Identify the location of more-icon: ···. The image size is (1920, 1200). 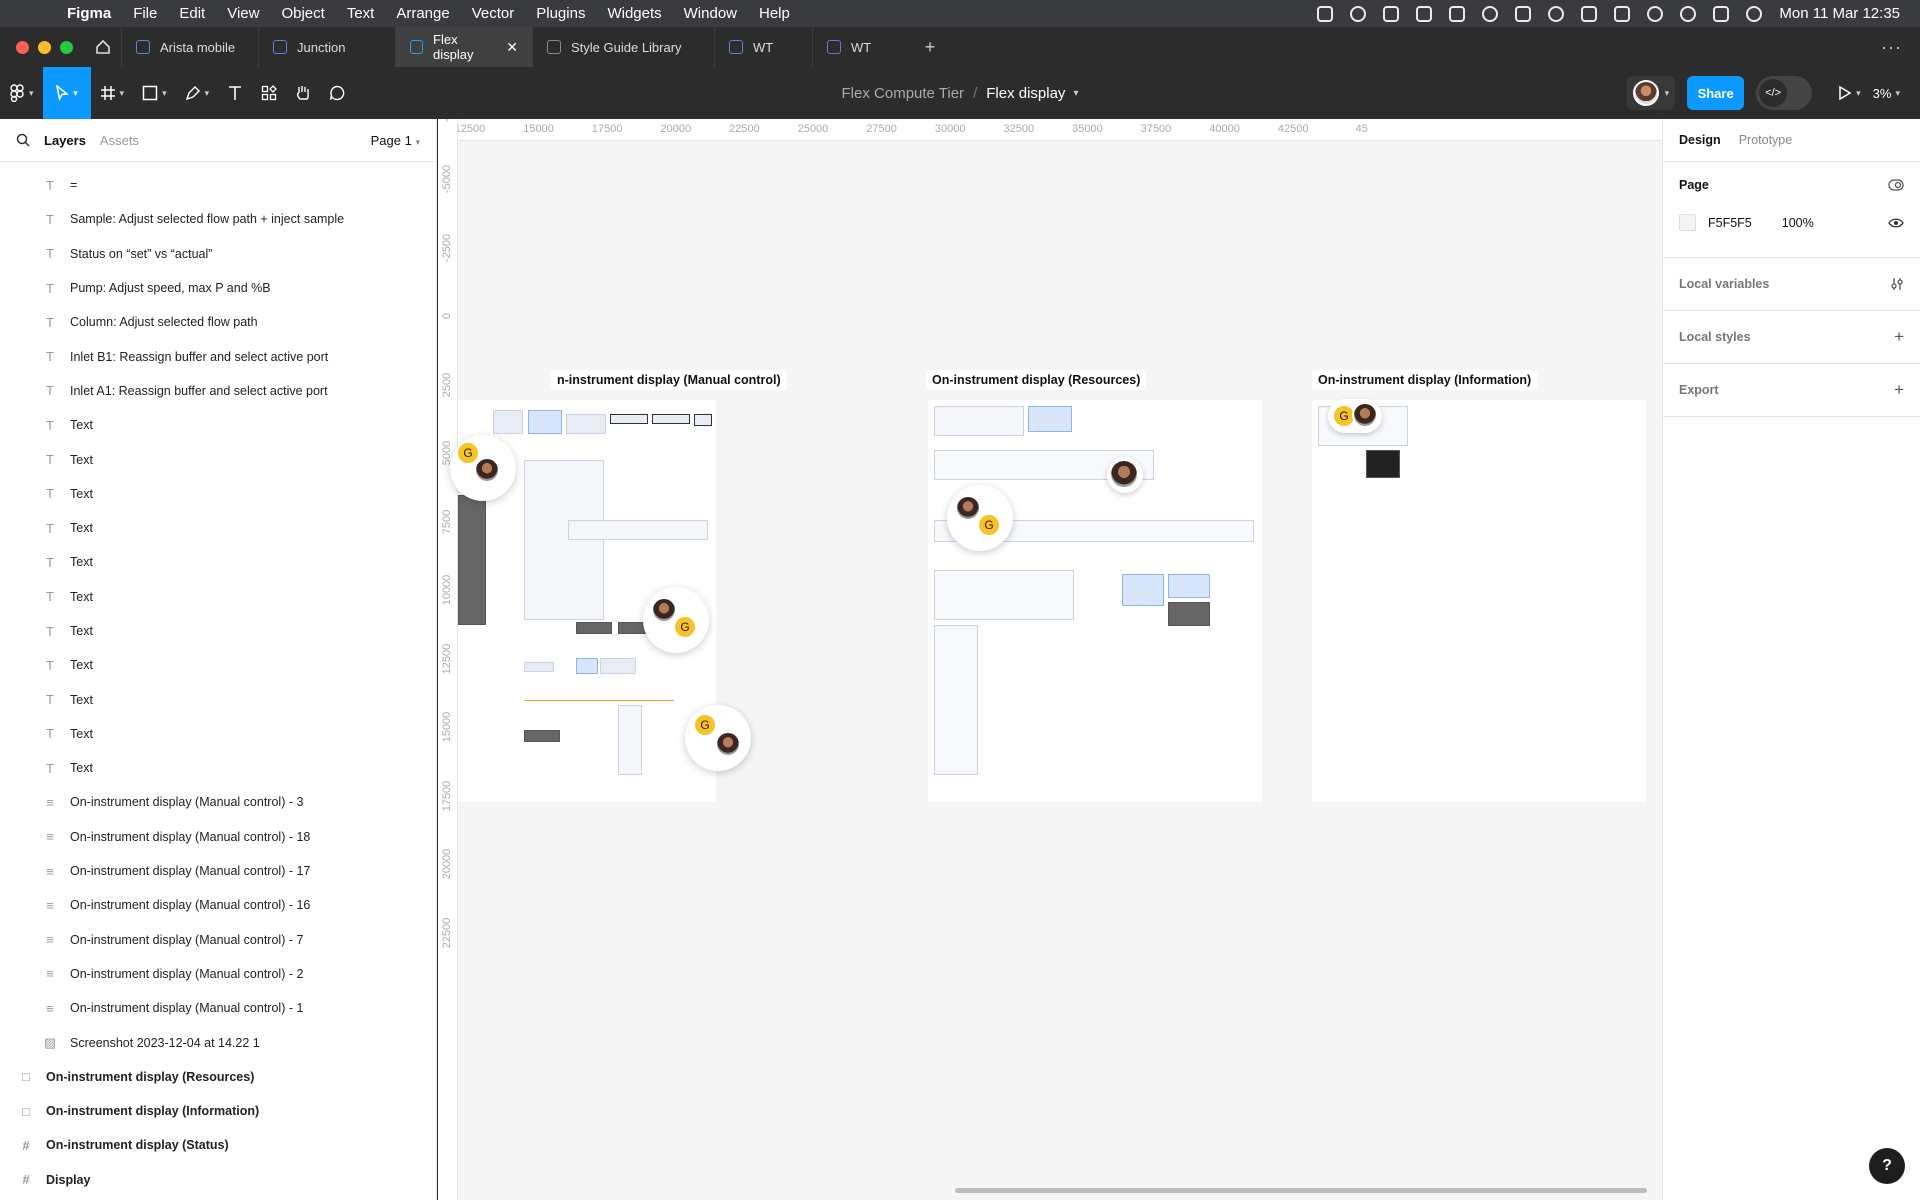
(1900, 47).